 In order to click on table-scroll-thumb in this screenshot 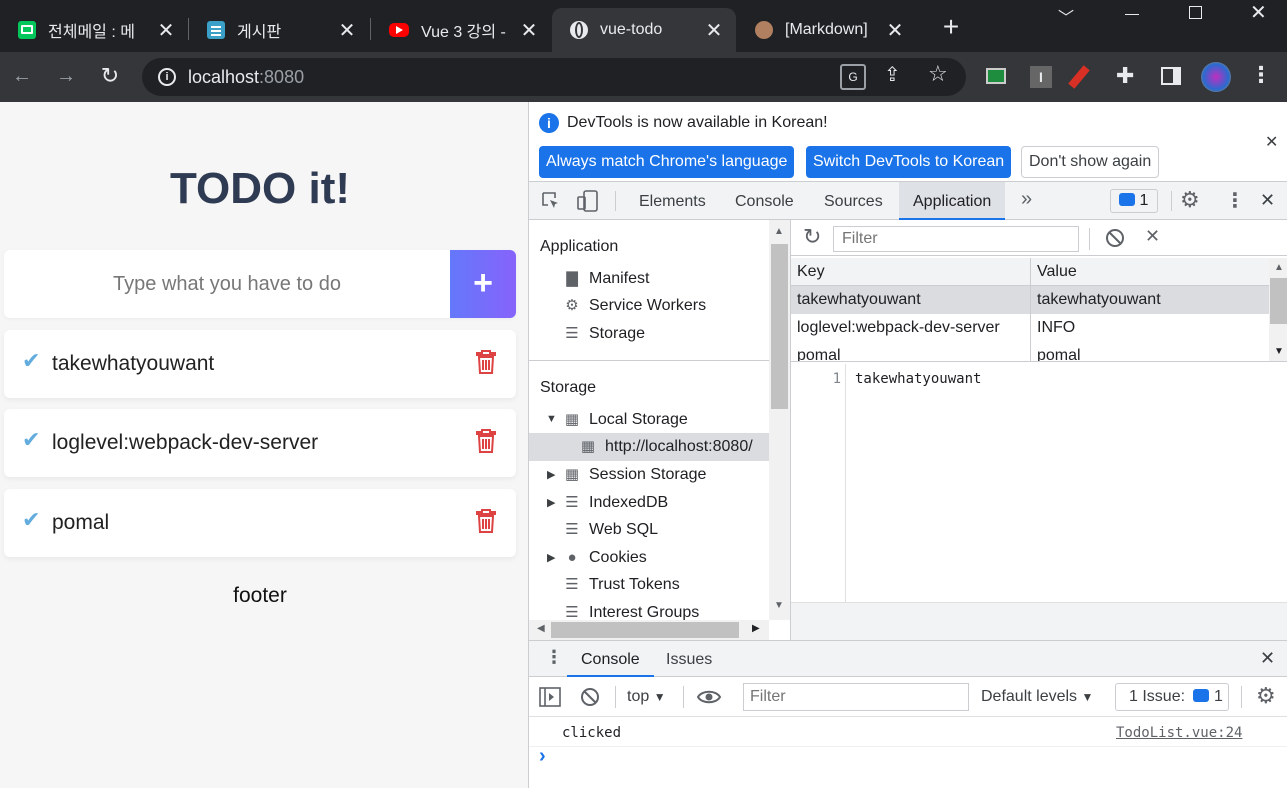, I will do `click(1278, 301)`.